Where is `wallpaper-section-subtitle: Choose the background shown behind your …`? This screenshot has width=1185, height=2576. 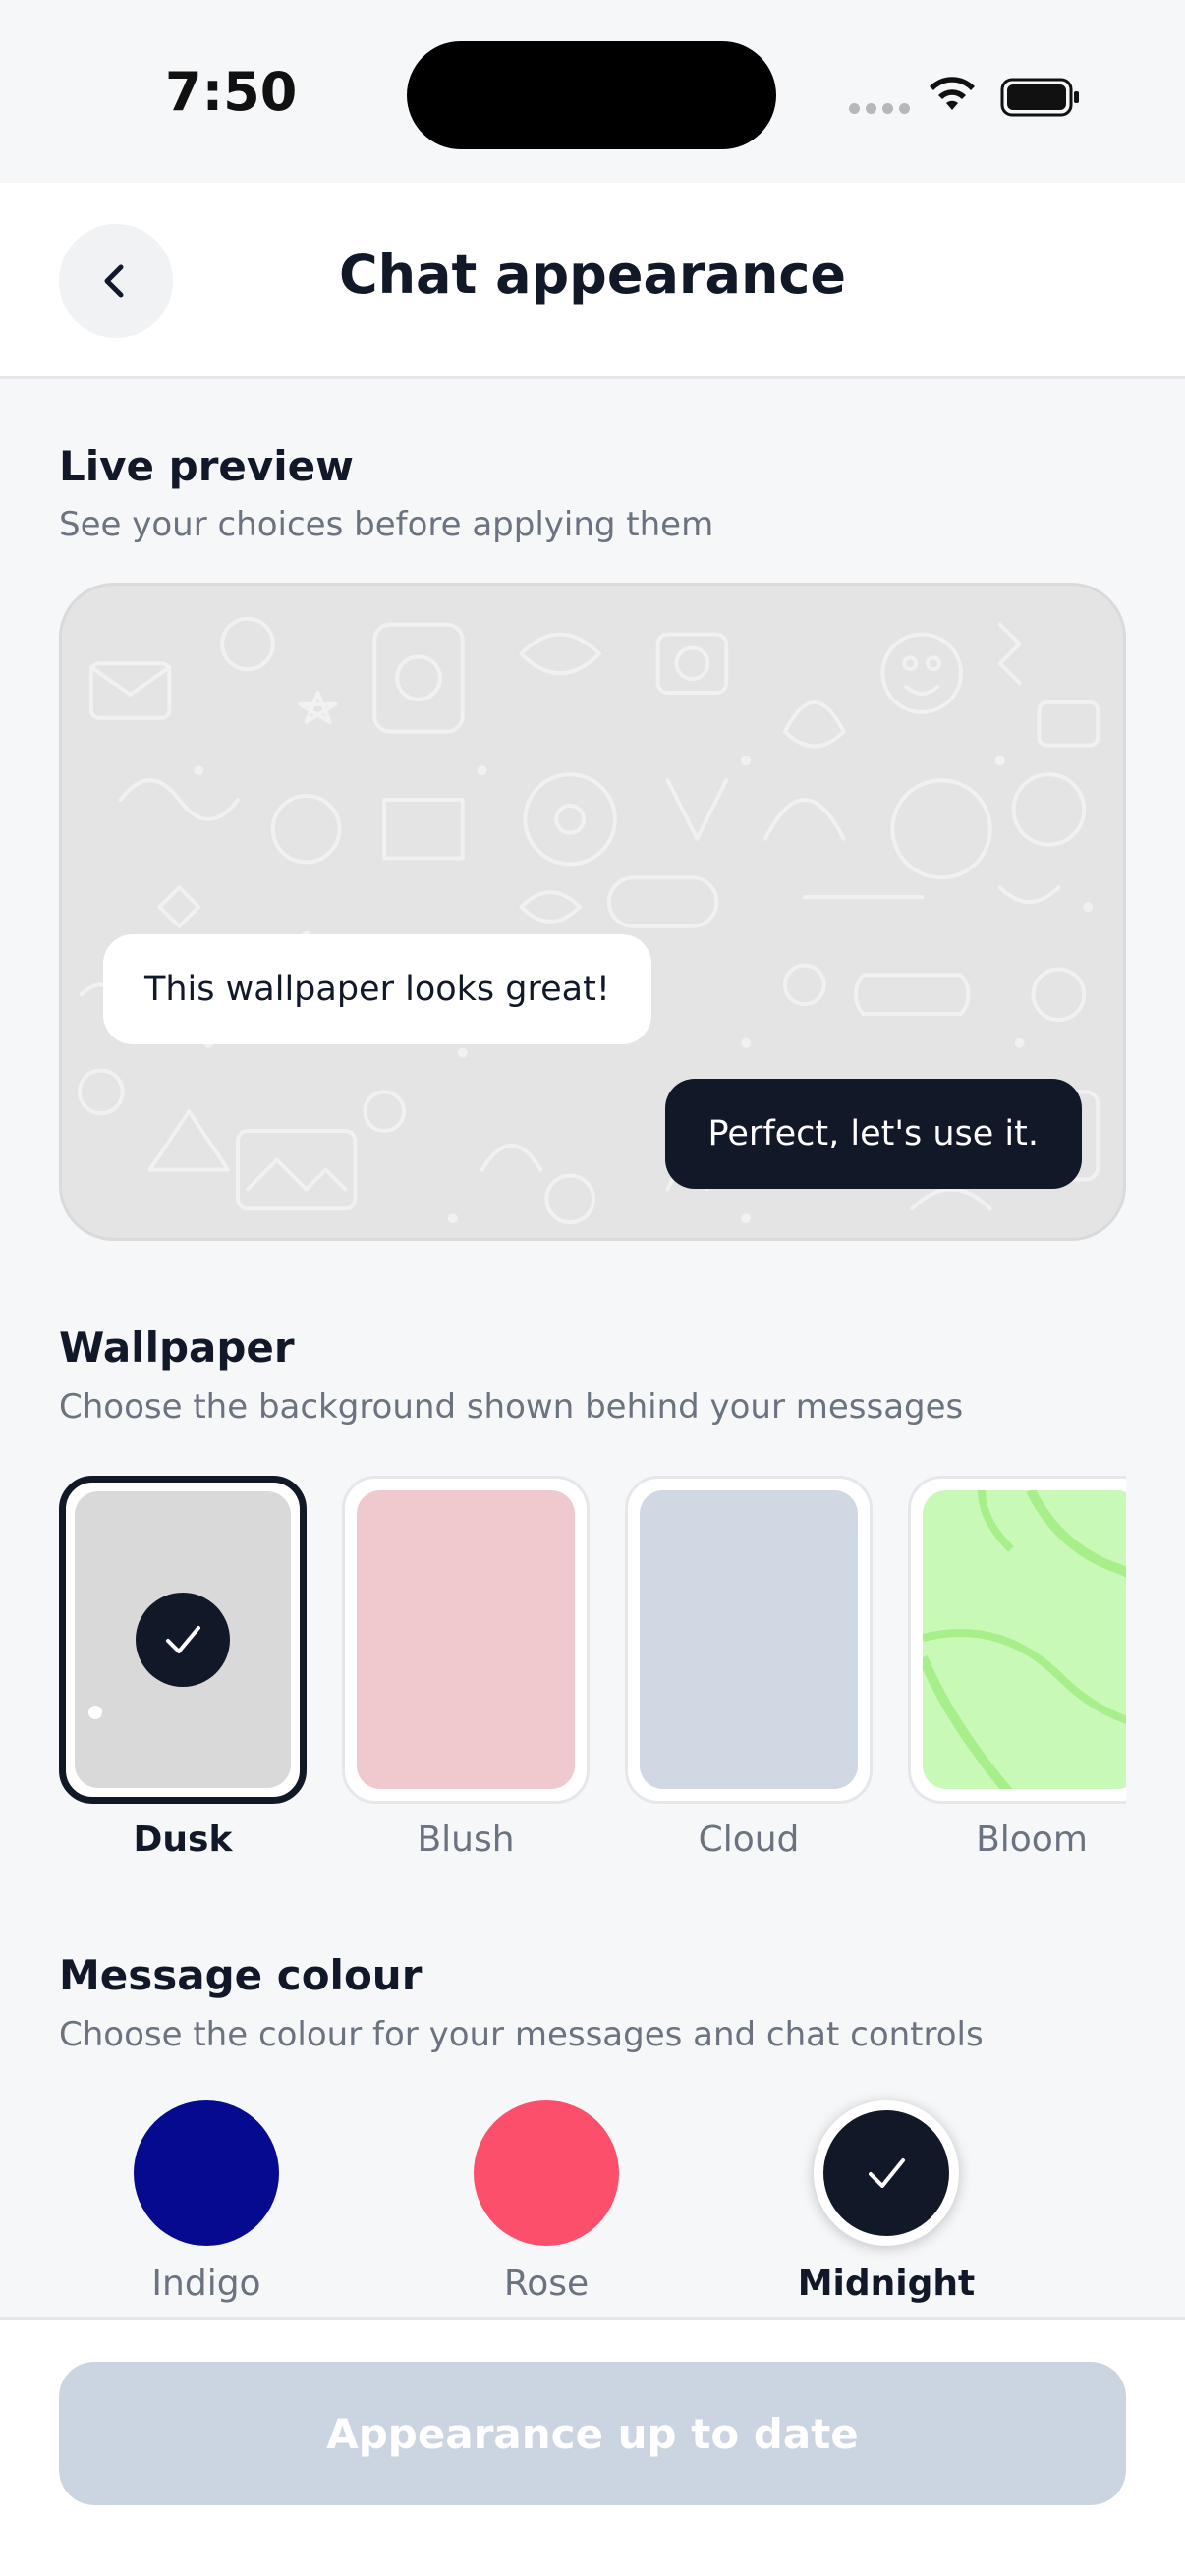 wallpaper-section-subtitle: Choose the background shown behind your … is located at coordinates (512, 1407).